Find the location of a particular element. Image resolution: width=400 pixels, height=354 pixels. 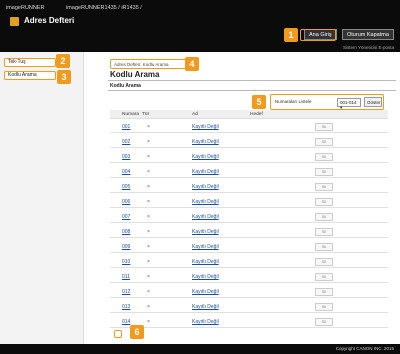

callout-badge: 1 is located at coordinates (291, 35).